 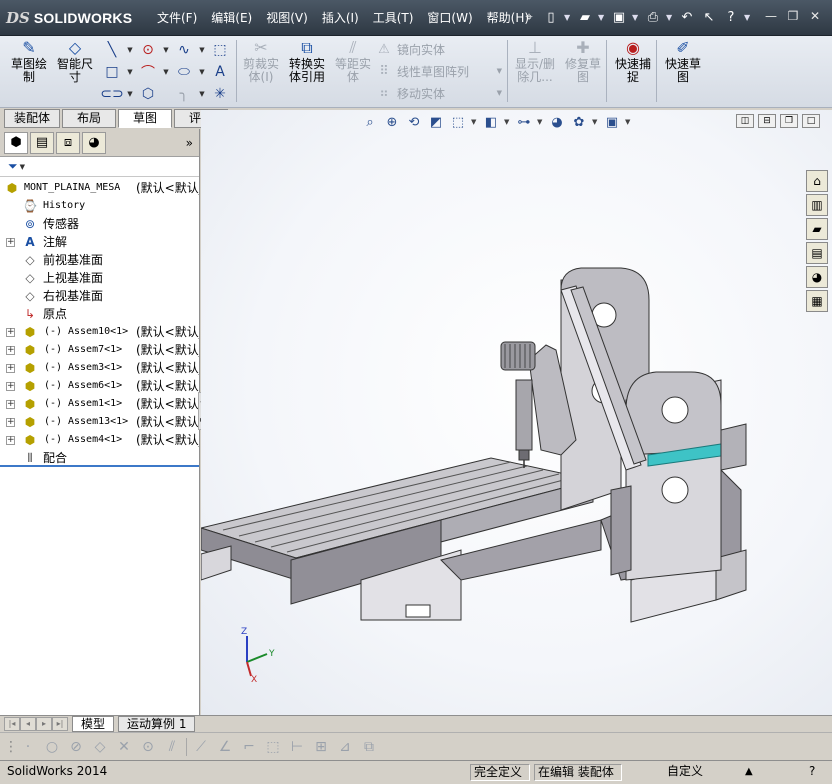 I want to click on new-dropdown-icon: ▼, so click(x=568, y=17).